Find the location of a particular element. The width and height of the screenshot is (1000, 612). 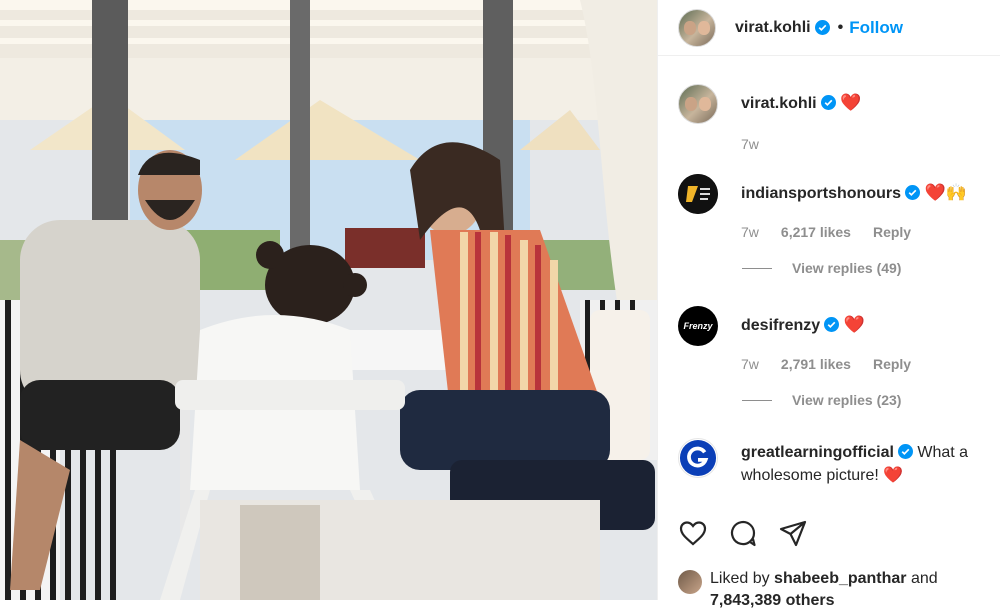

caption-time: 7w is located at coordinates (750, 144).